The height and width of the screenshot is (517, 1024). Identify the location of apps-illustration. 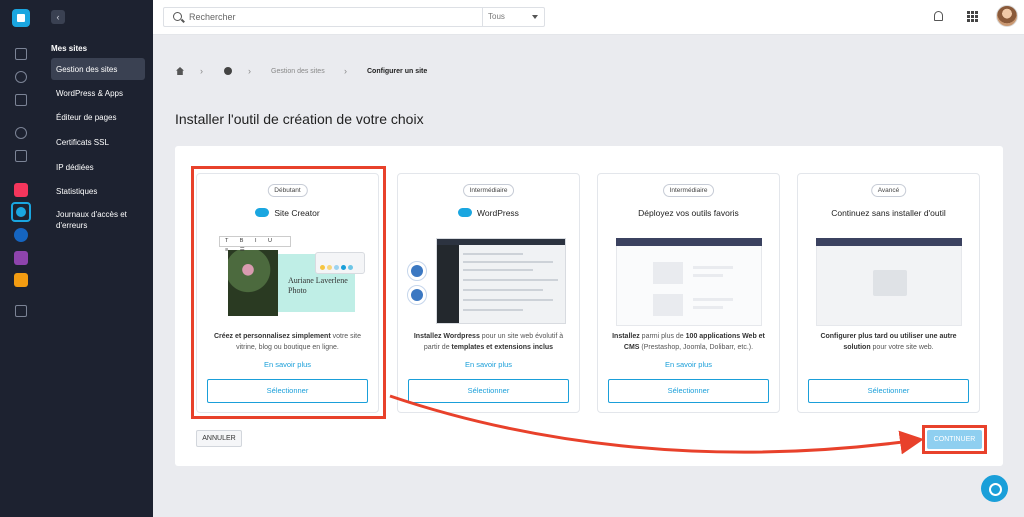
(689, 282).